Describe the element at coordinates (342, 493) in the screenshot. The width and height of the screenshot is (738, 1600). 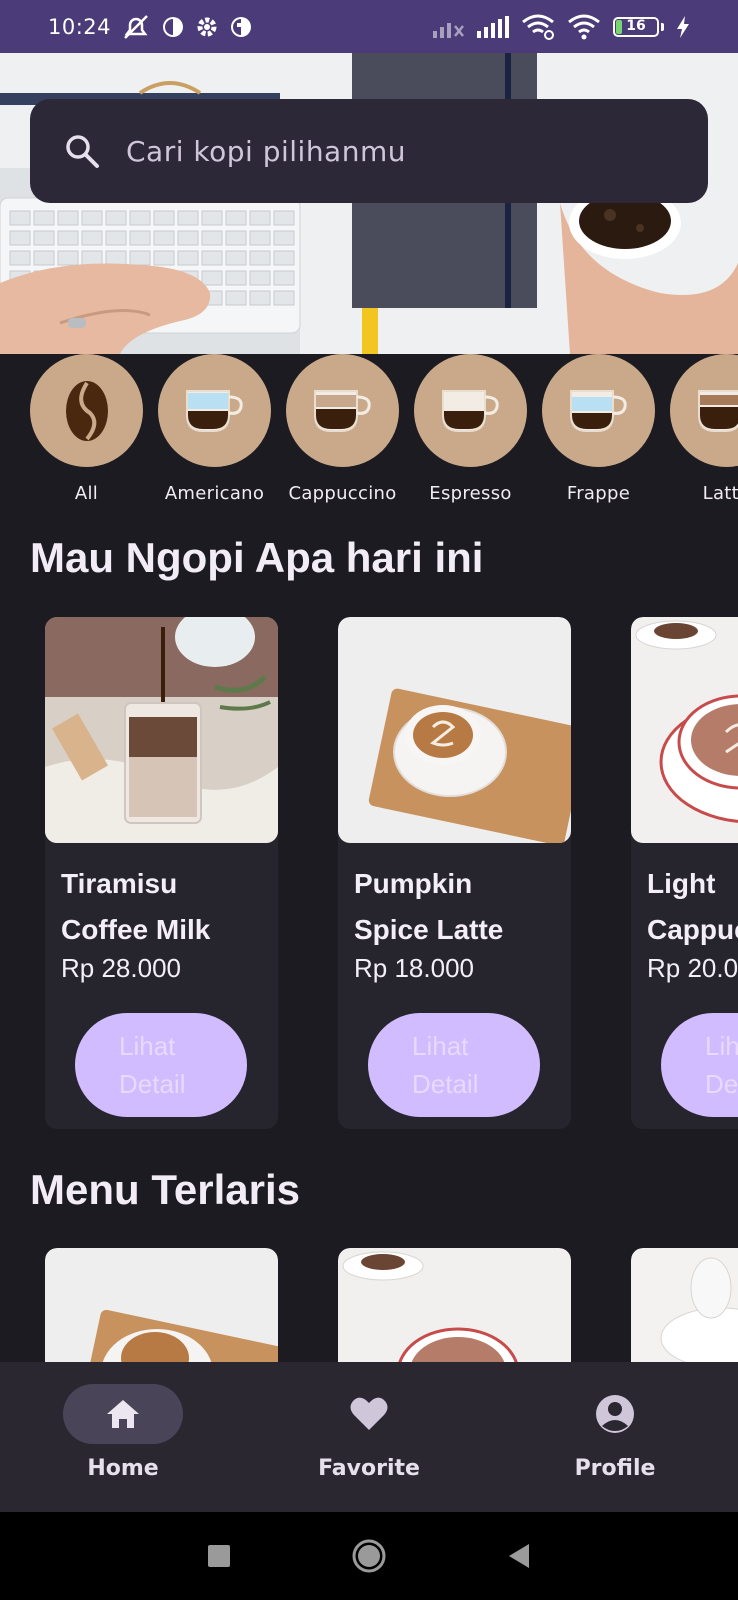
I see `category-label: Cappuccino` at that location.